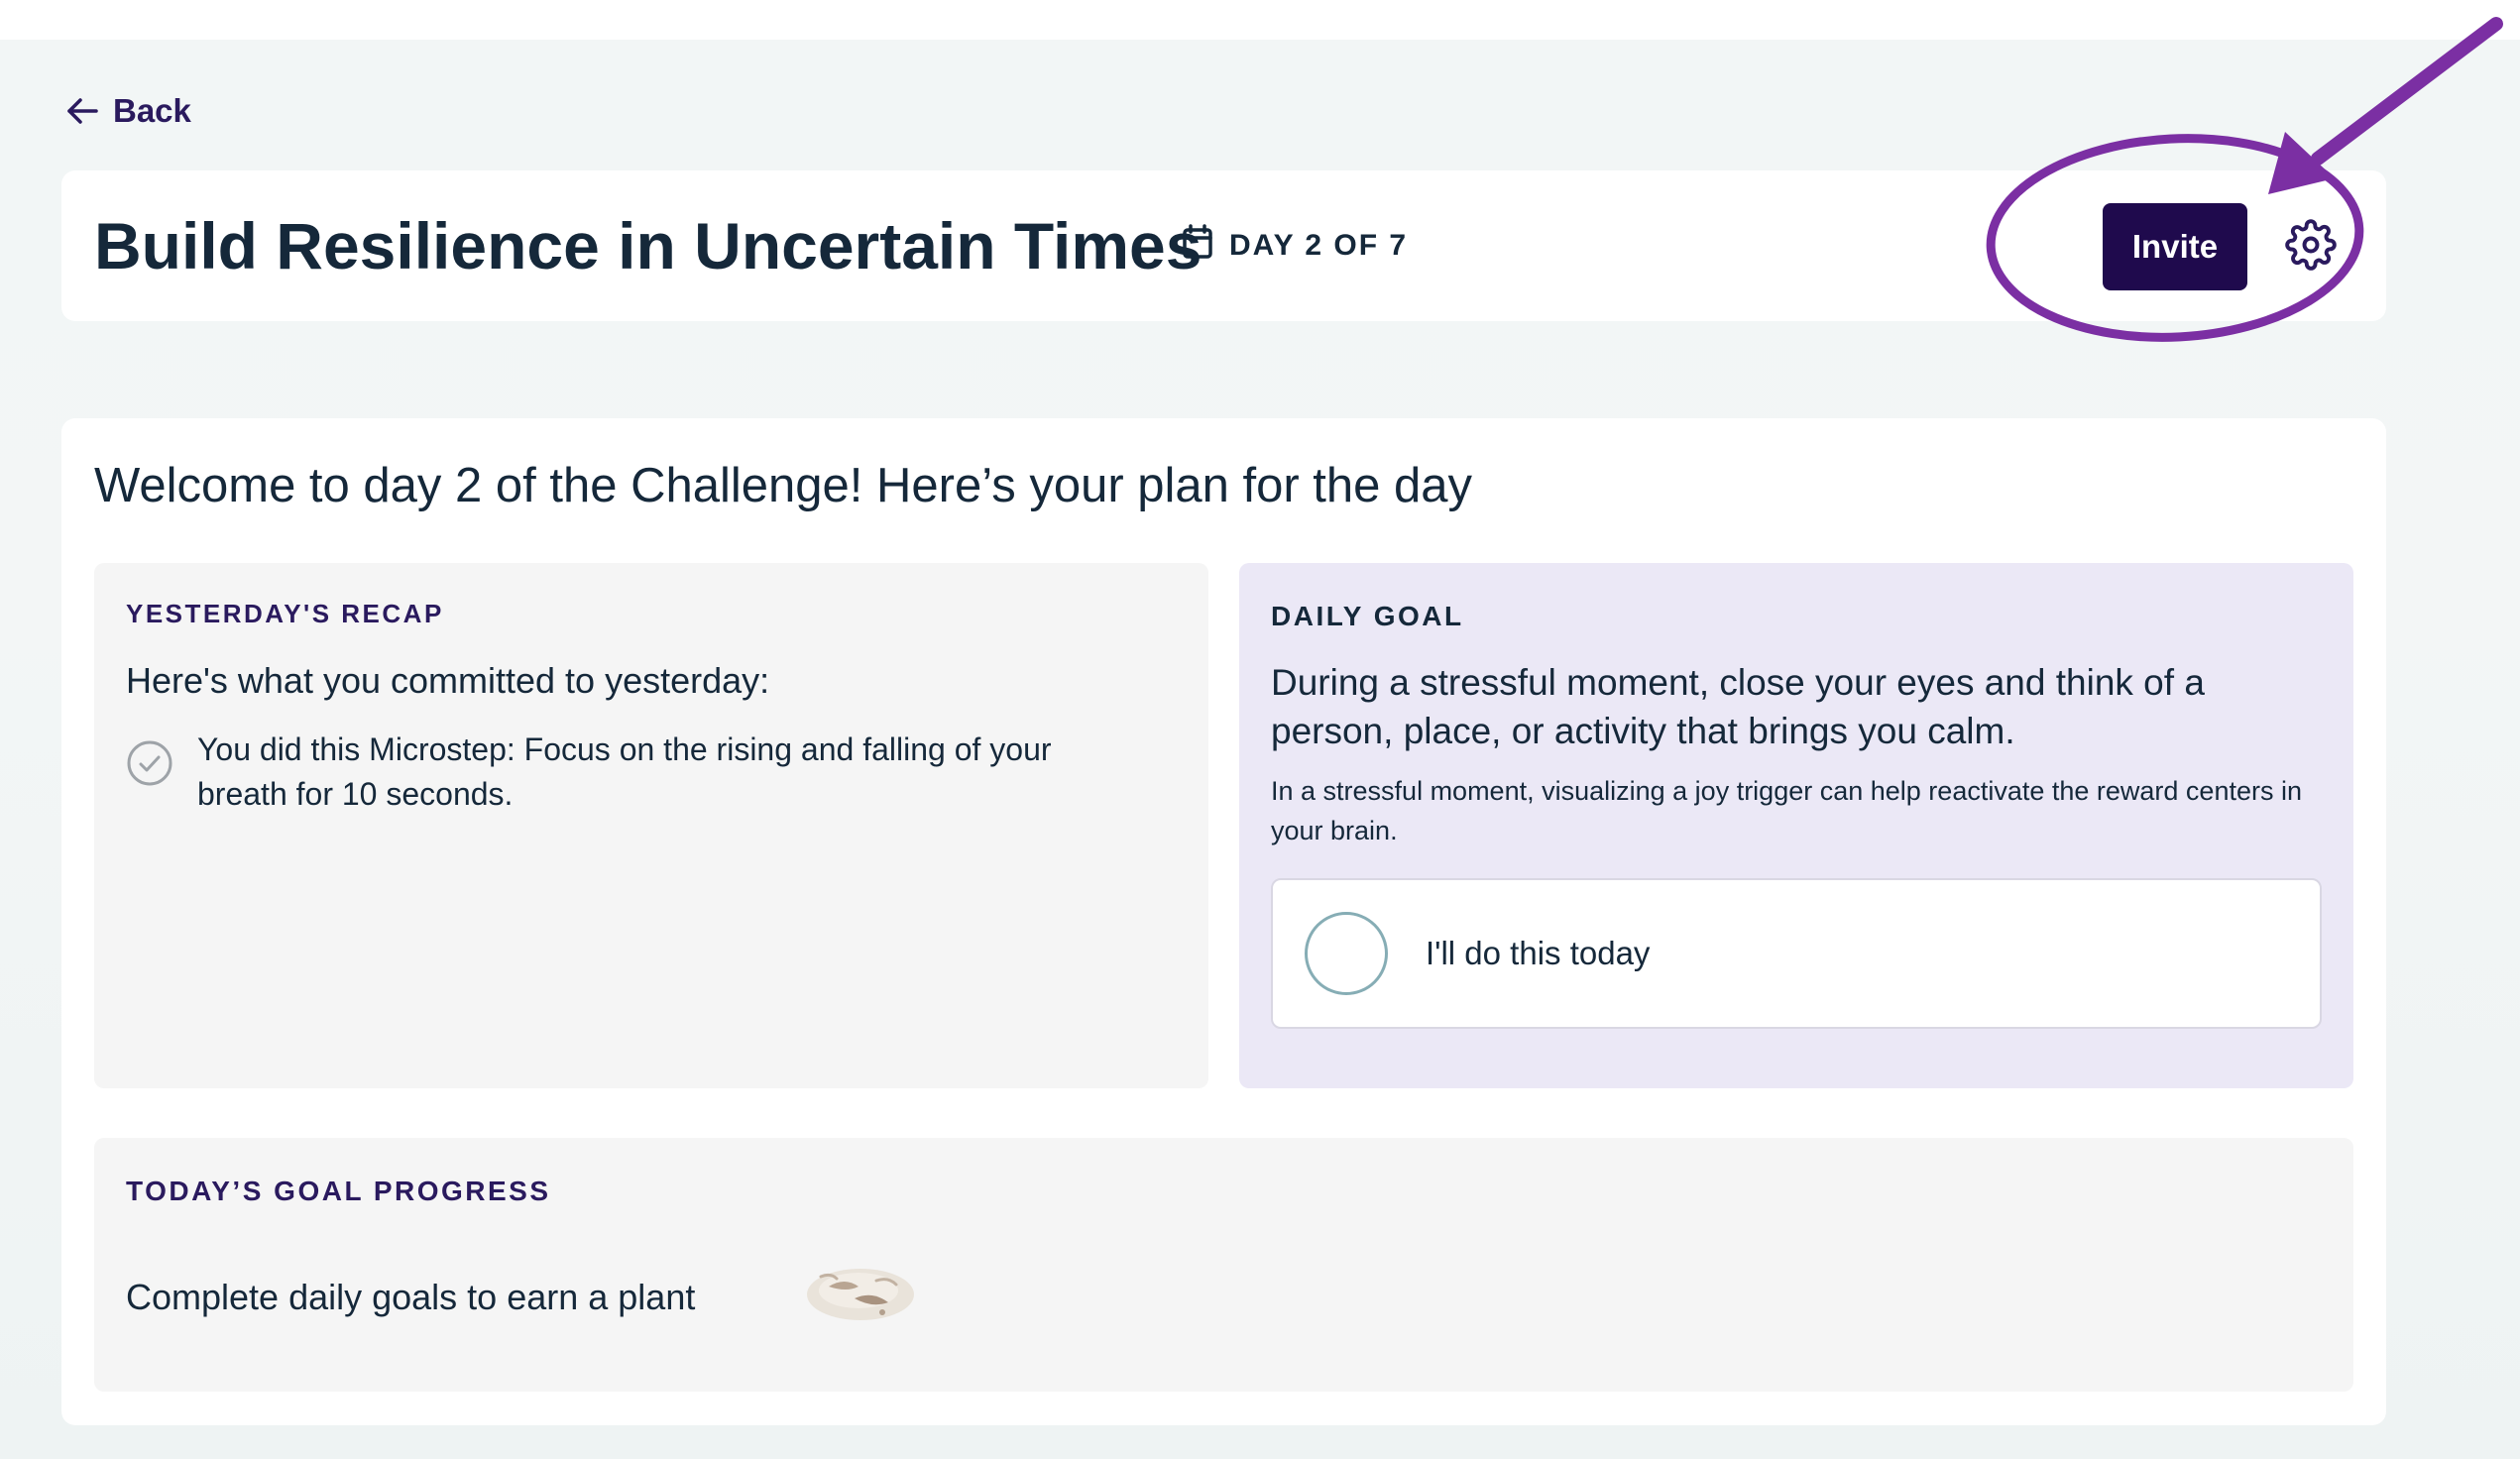  I want to click on commit-today-option: I'll do this today, so click(1796, 953).